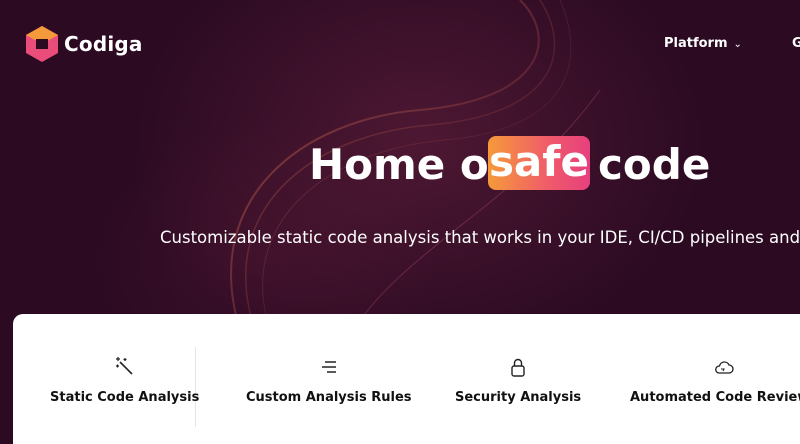 The image size is (800, 444). Describe the element at coordinates (125, 397) in the screenshot. I see `feature-label: Static Code Analysis` at that location.